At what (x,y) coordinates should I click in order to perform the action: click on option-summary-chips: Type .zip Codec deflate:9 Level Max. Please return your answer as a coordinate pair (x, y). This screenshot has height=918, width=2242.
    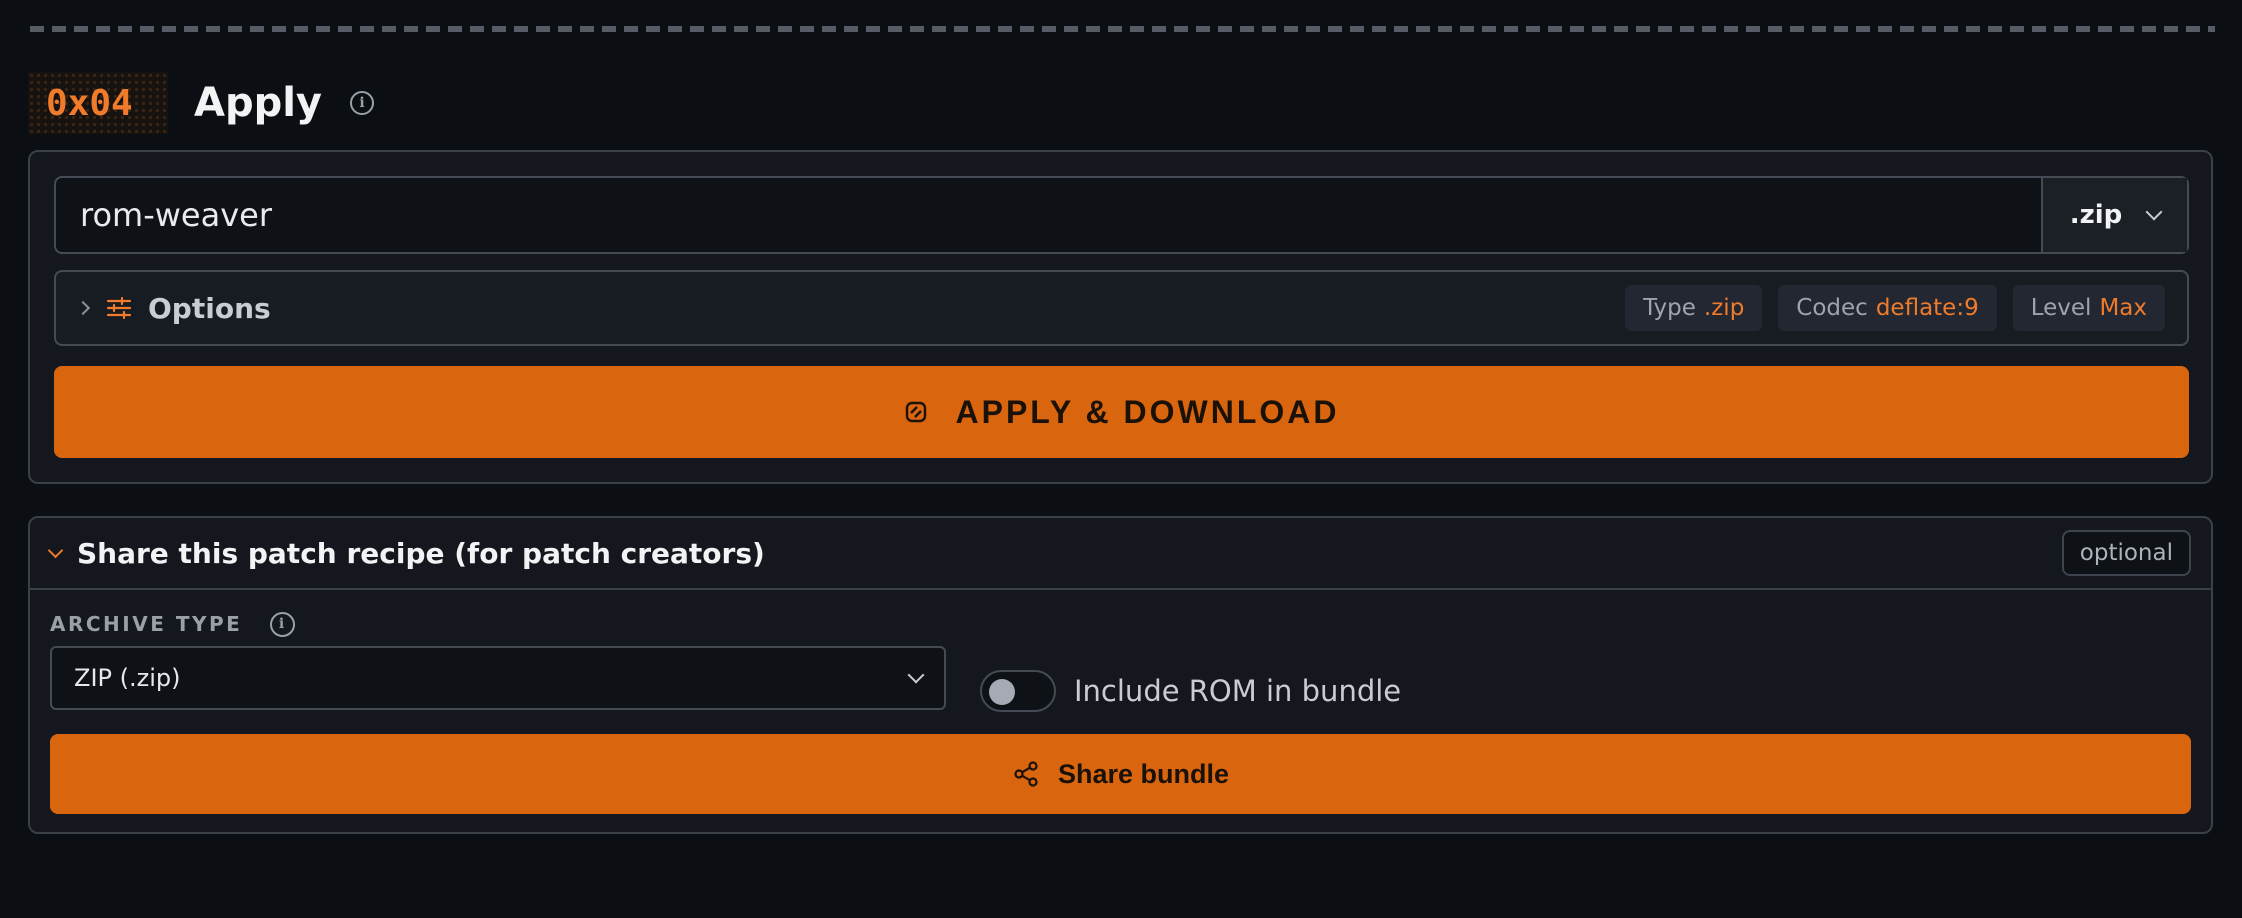
    Looking at the image, I should click on (1895, 308).